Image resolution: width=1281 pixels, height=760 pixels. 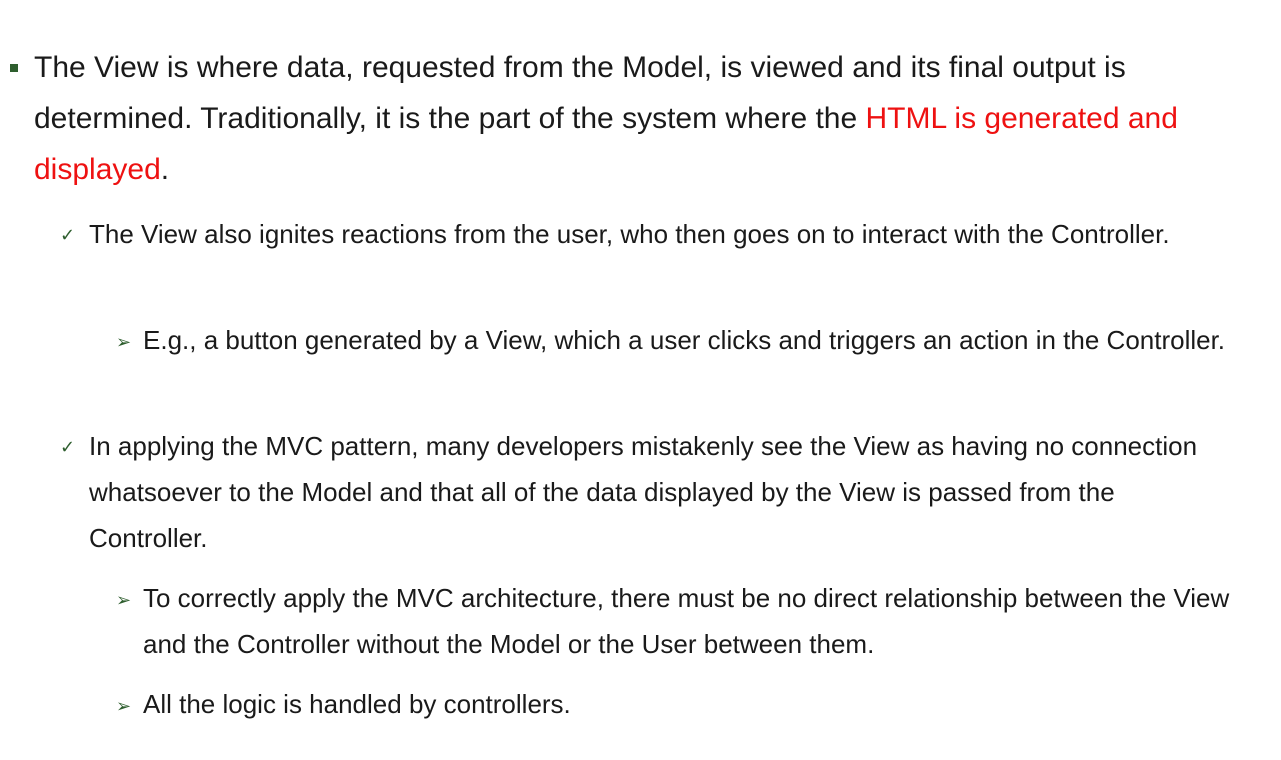 I want to click on controller-logic-text: All the logic is handled by controllers., so click(x=357, y=704).